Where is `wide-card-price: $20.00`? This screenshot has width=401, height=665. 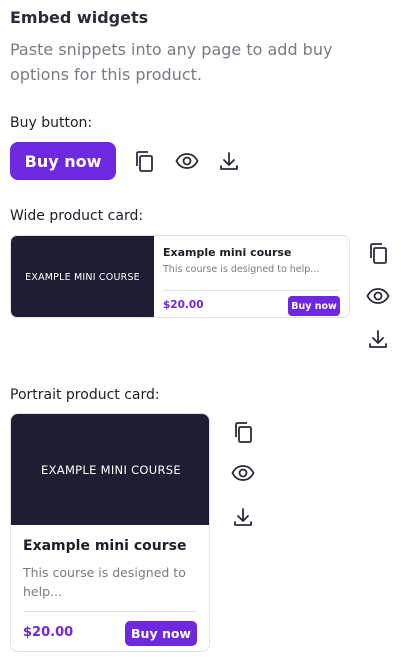
wide-card-price: $20.00 is located at coordinates (183, 305).